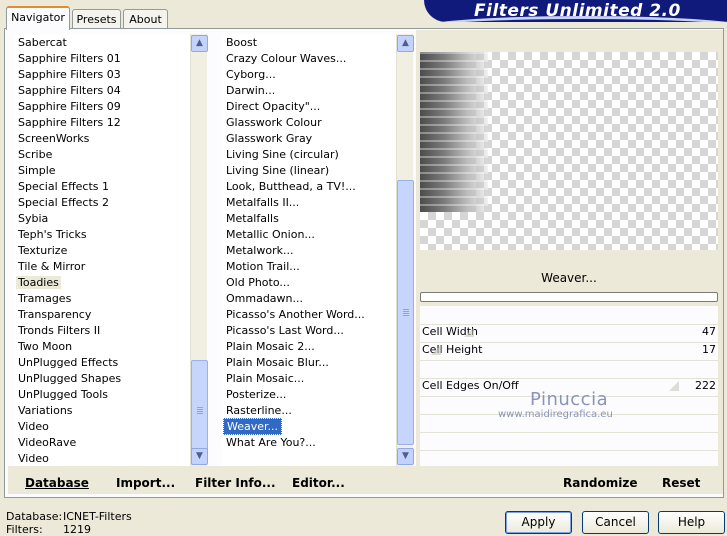 This screenshot has height=536, width=727. Describe the element at coordinates (57, 483) in the screenshot. I see `database-button: Database` at that location.